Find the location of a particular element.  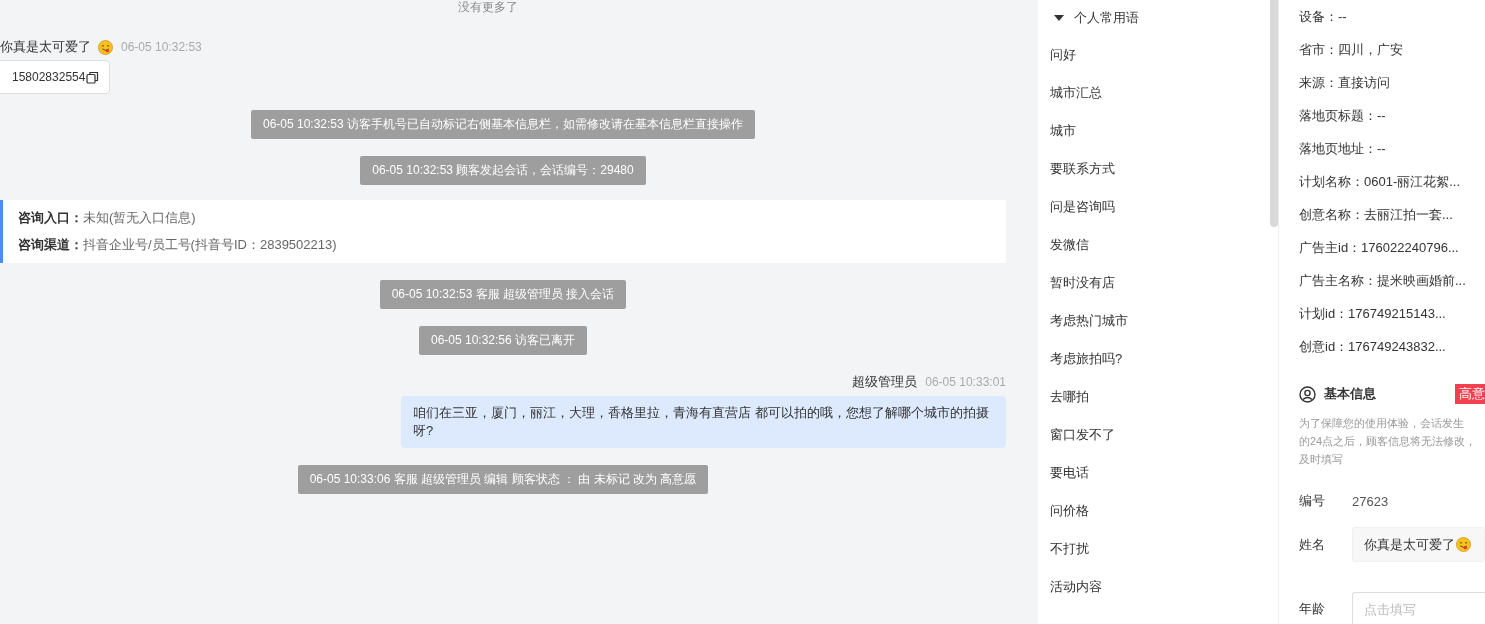

phrase-item: 考虑热门城市 is located at coordinates (1160, 321).